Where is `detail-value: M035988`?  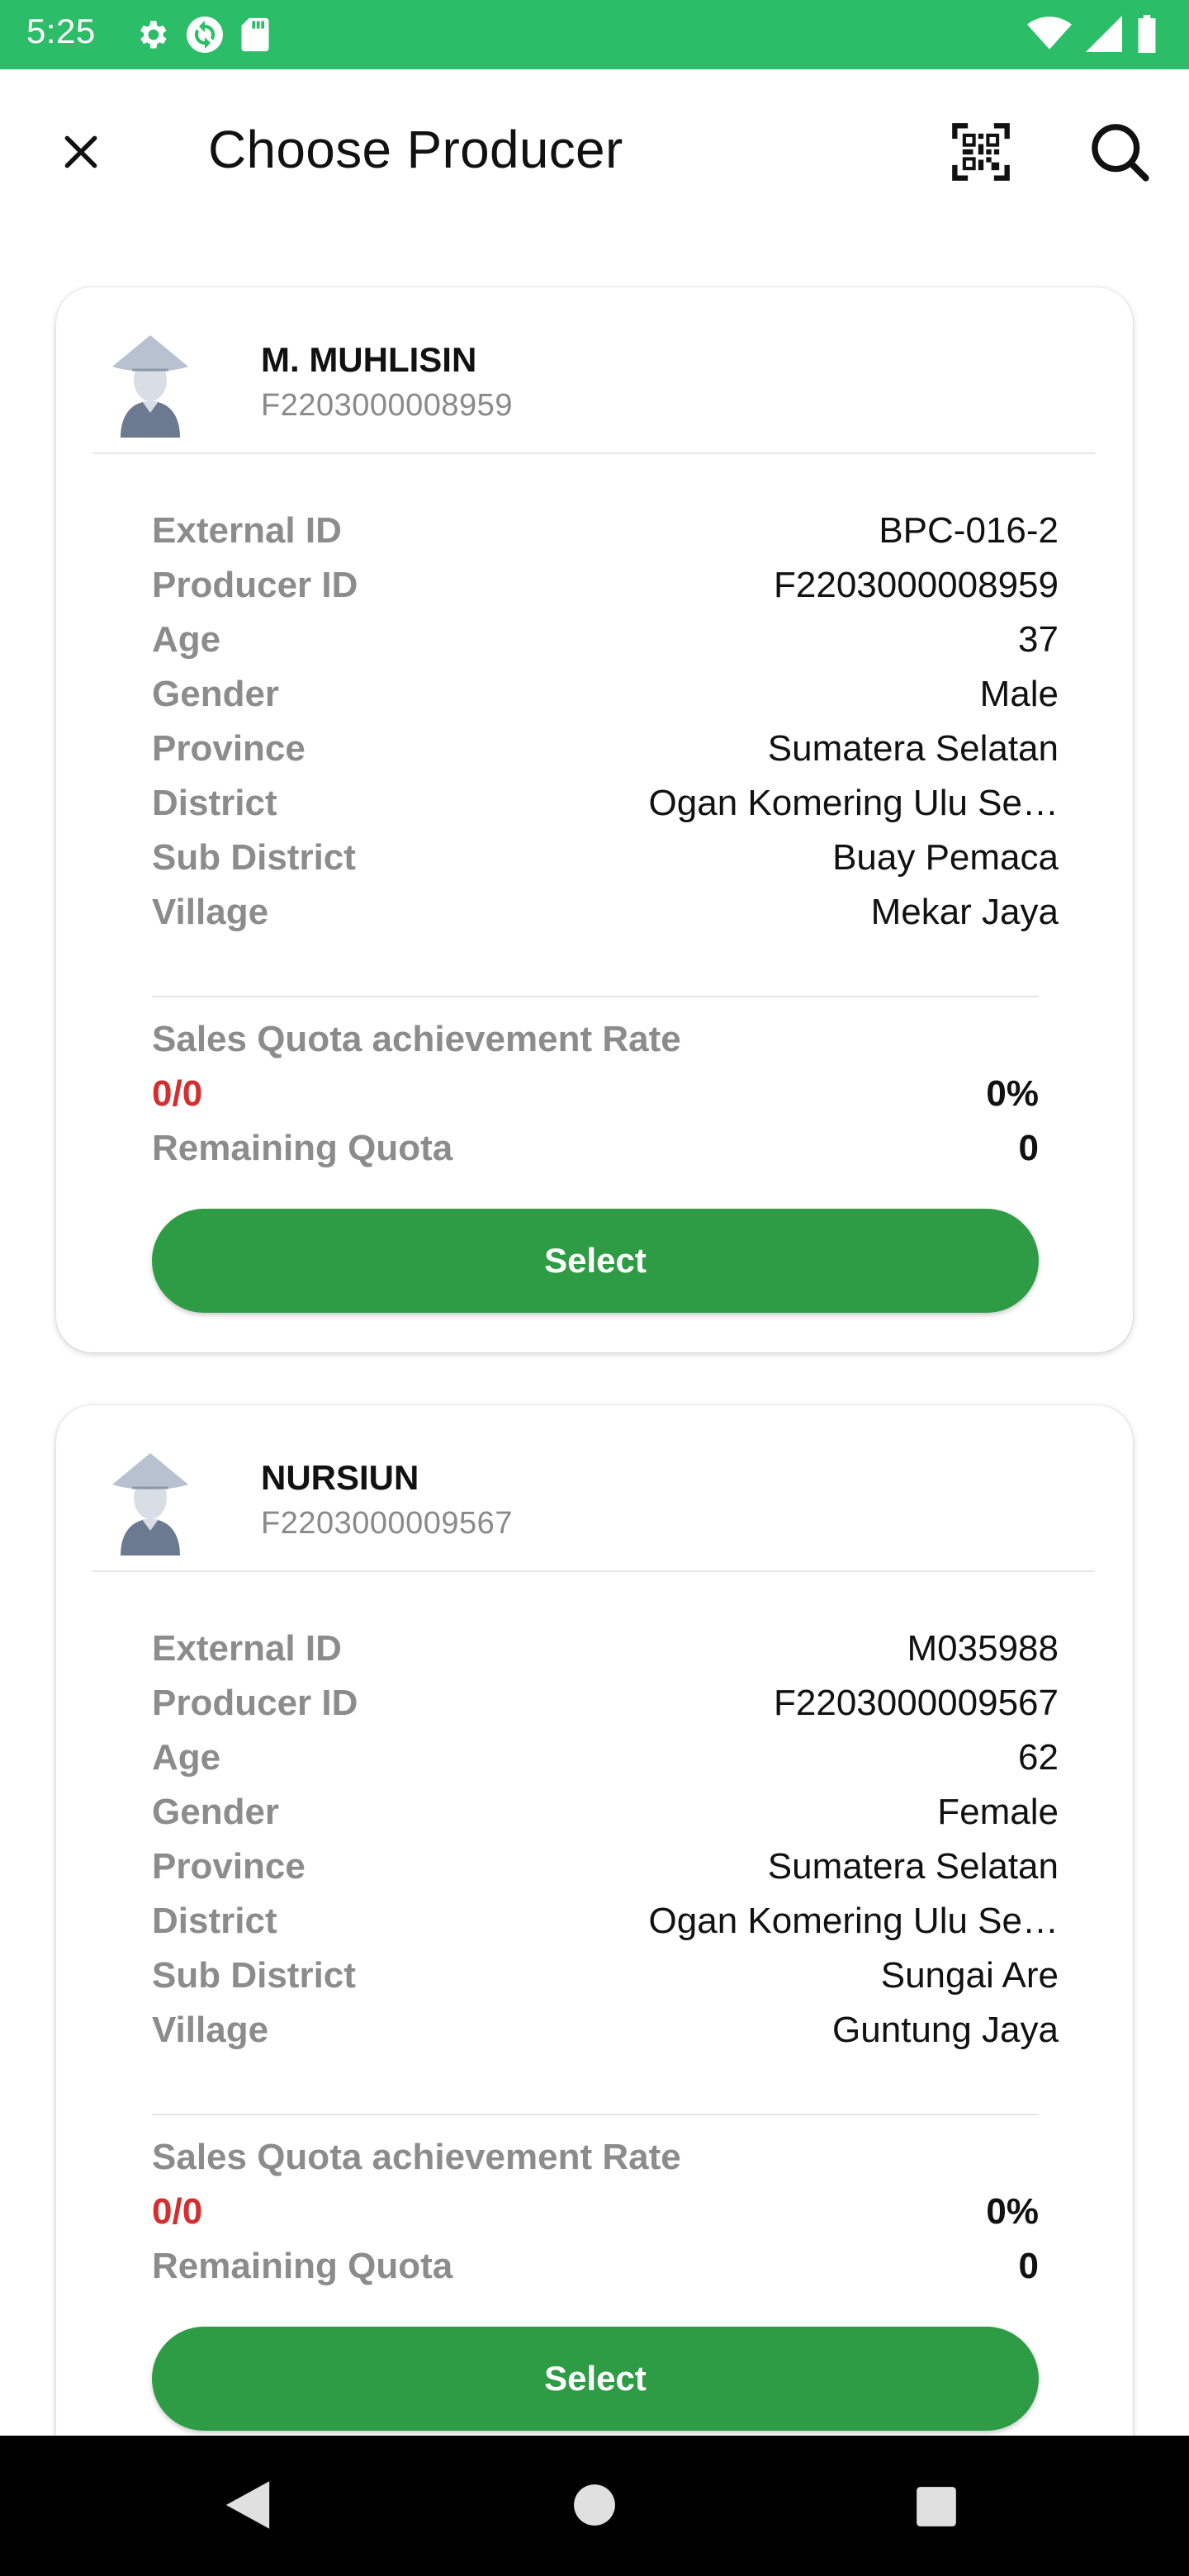 detail-value: M035988 is located at coordinates (983, 1648).